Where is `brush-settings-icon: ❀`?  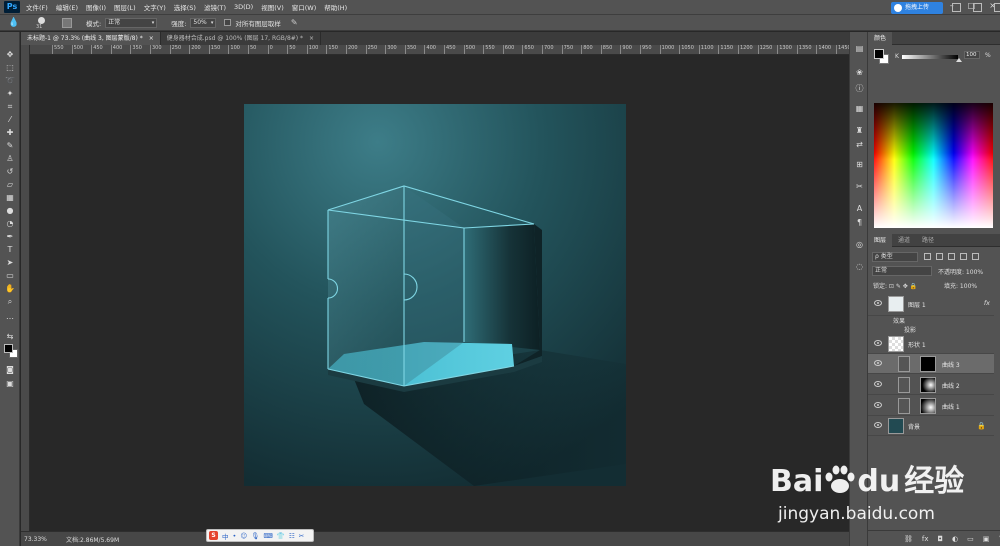 brush-settings-icon: ❀ is located at coordinates (859, 73).